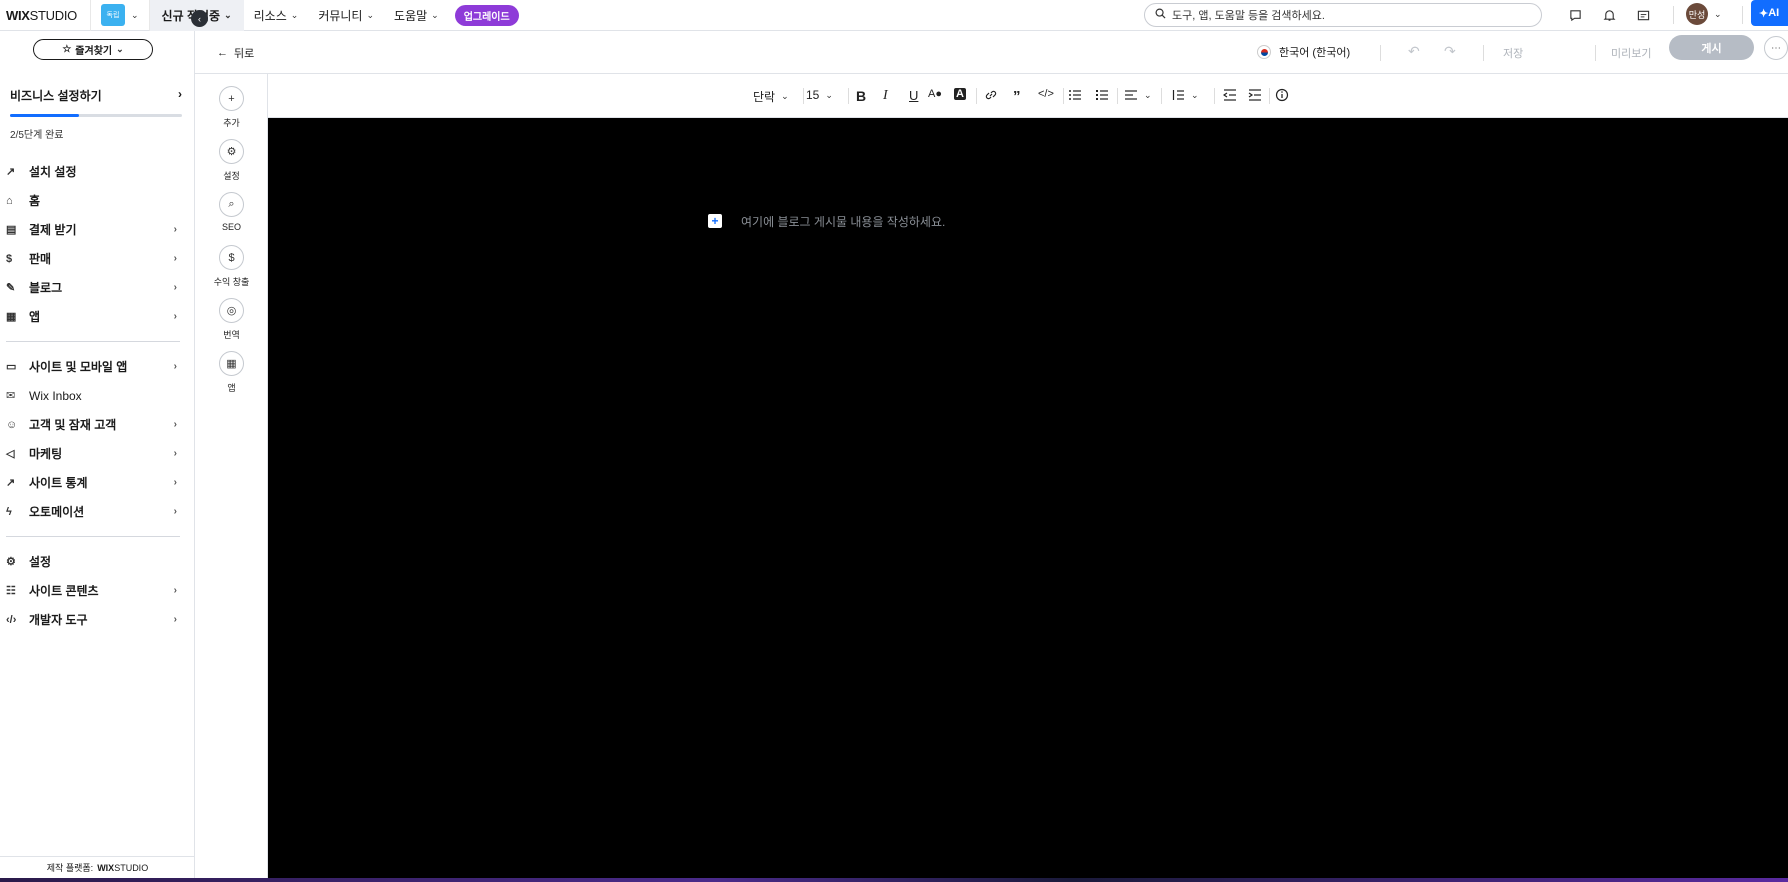 The height and width of the screenshot is (882, 1788). What do you see at coordinates (1282, 95) in the screenshot?
I see `info-icon` at bounding box center [1282, 95].